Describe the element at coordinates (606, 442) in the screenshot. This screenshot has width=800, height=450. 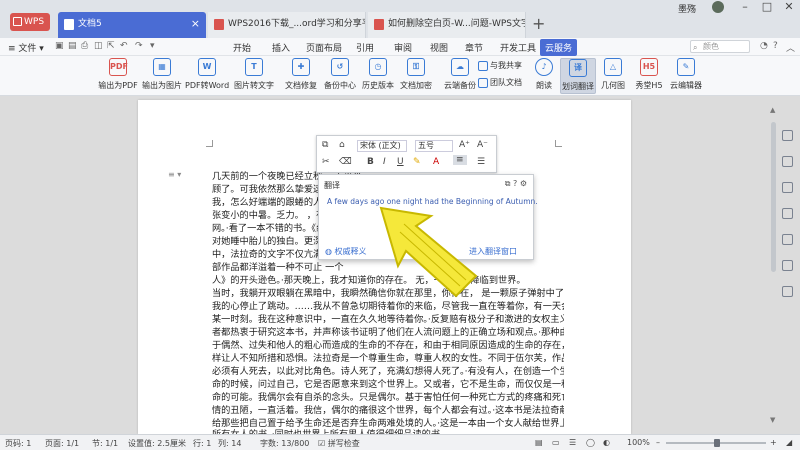
I see `view-focus-icon: ◐` at that location.